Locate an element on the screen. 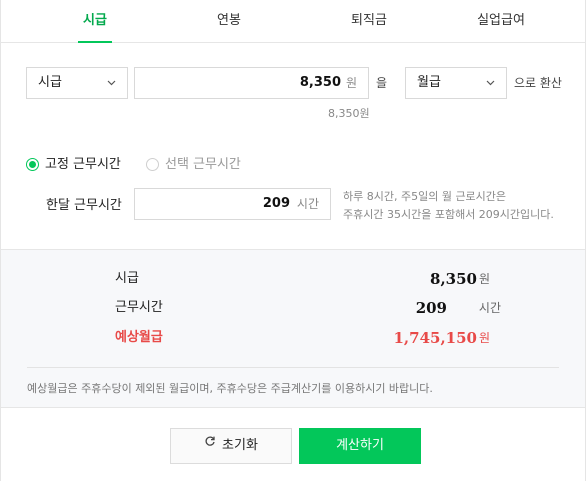  amount-unit: 원 is located at coordinates (351, 83).